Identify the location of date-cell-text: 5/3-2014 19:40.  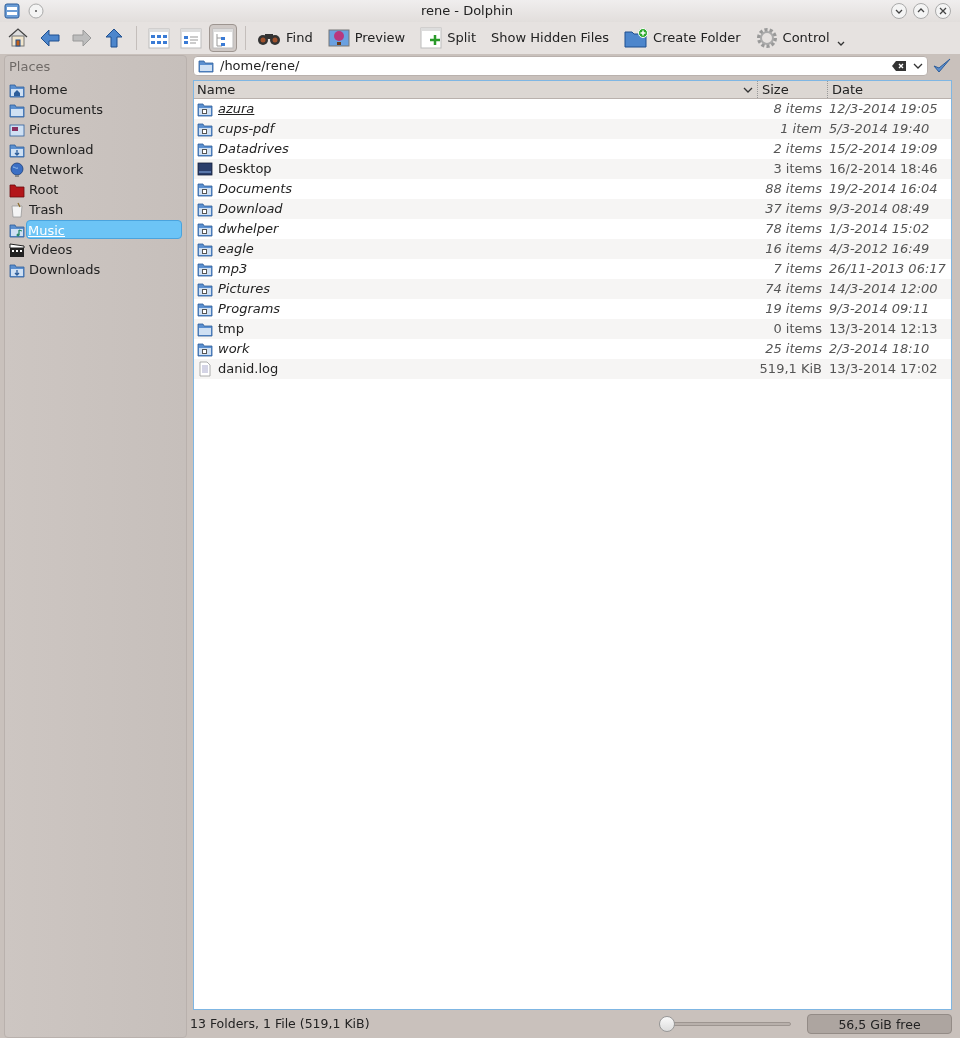
(879, 129).